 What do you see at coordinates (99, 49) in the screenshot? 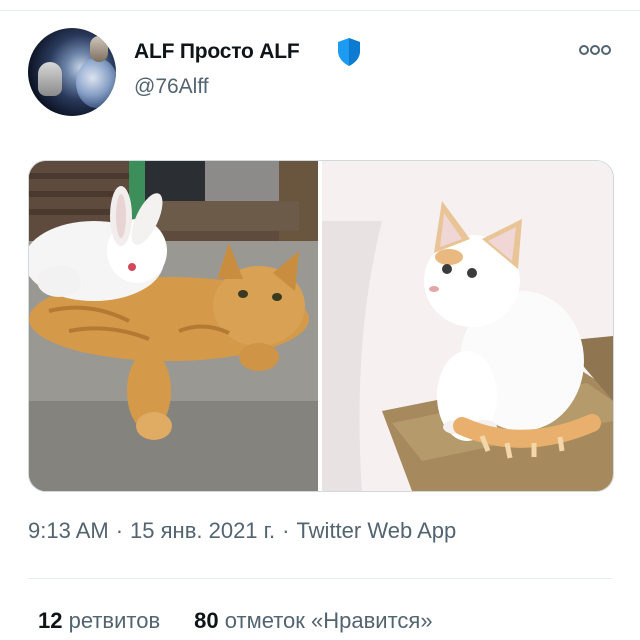
I see `avatar-figure` at bounding box center [99, 49].